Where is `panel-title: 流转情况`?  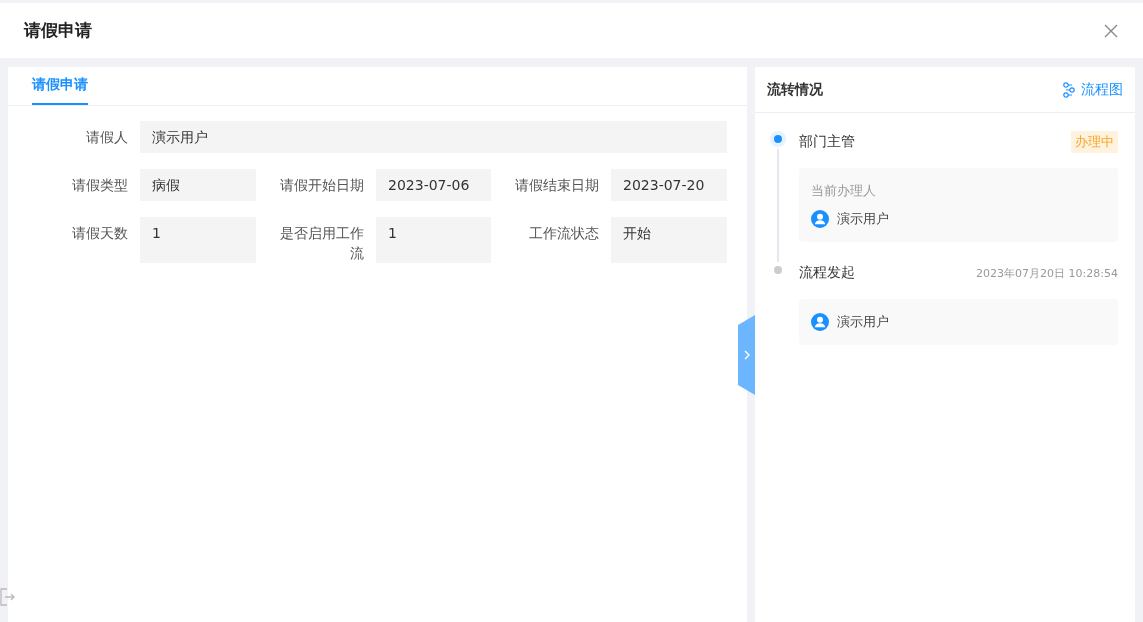
panel-title: 流转情况 is located at coordinates (795, 89).